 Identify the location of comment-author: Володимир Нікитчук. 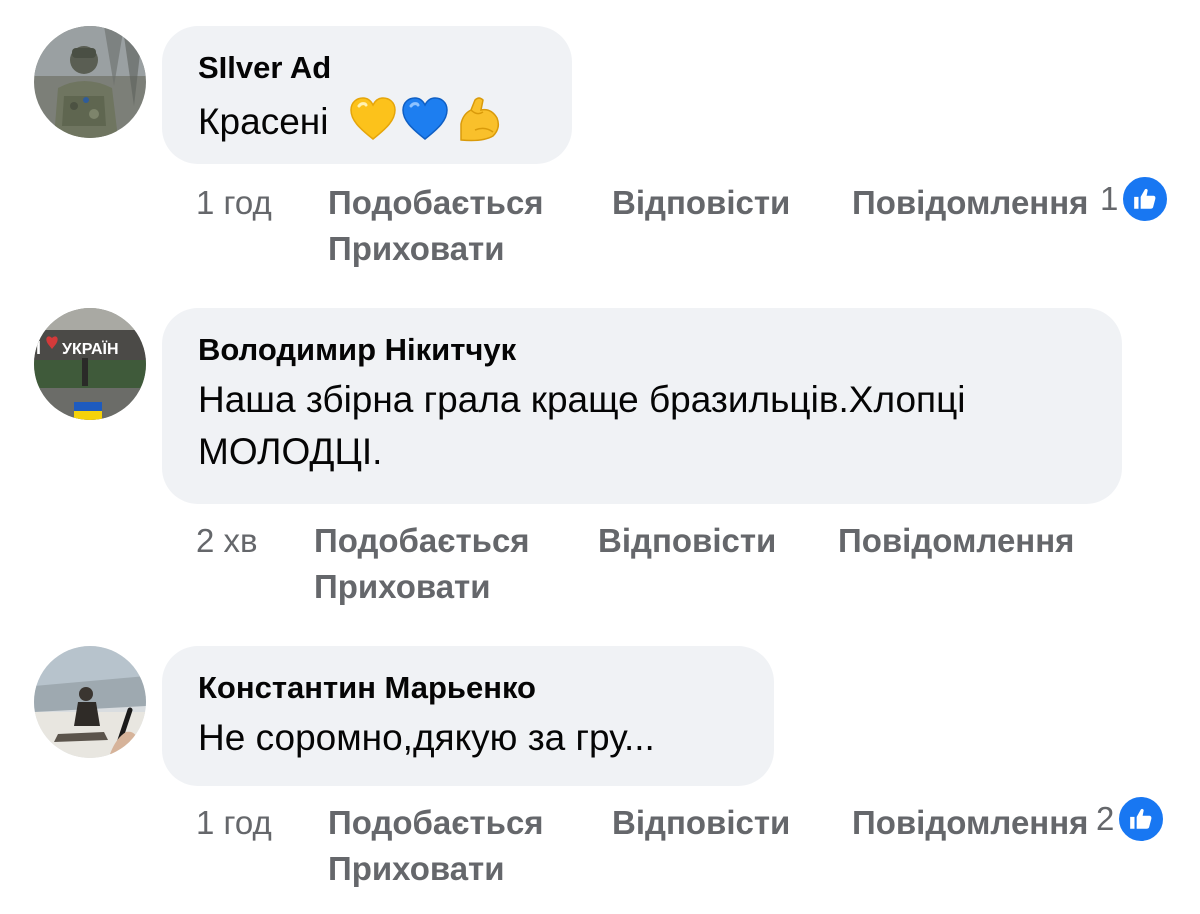
(642, 350).